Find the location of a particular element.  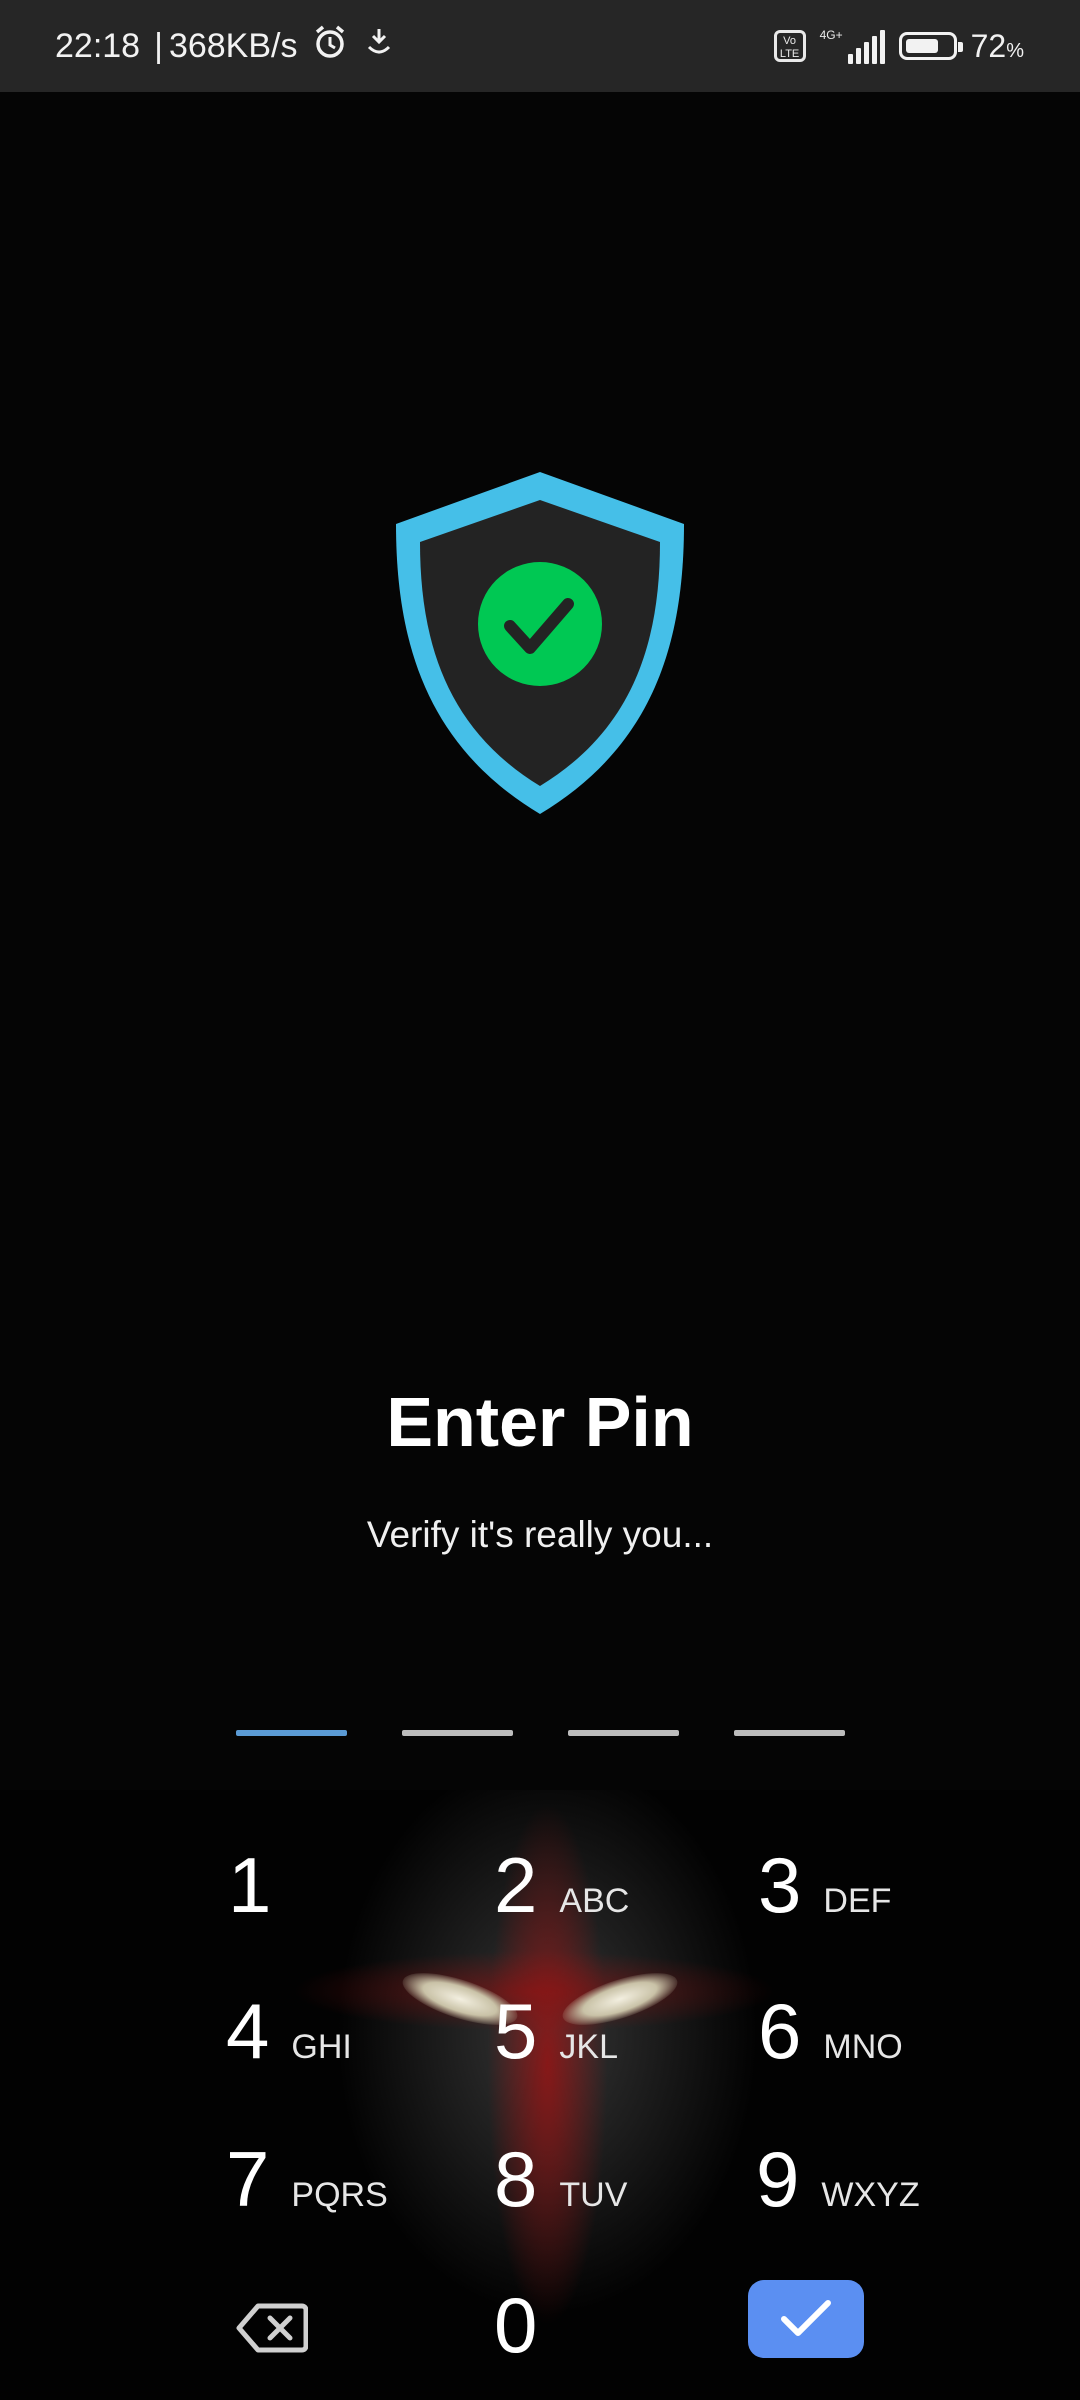

battery-icon is located at coordinates (930, 46).